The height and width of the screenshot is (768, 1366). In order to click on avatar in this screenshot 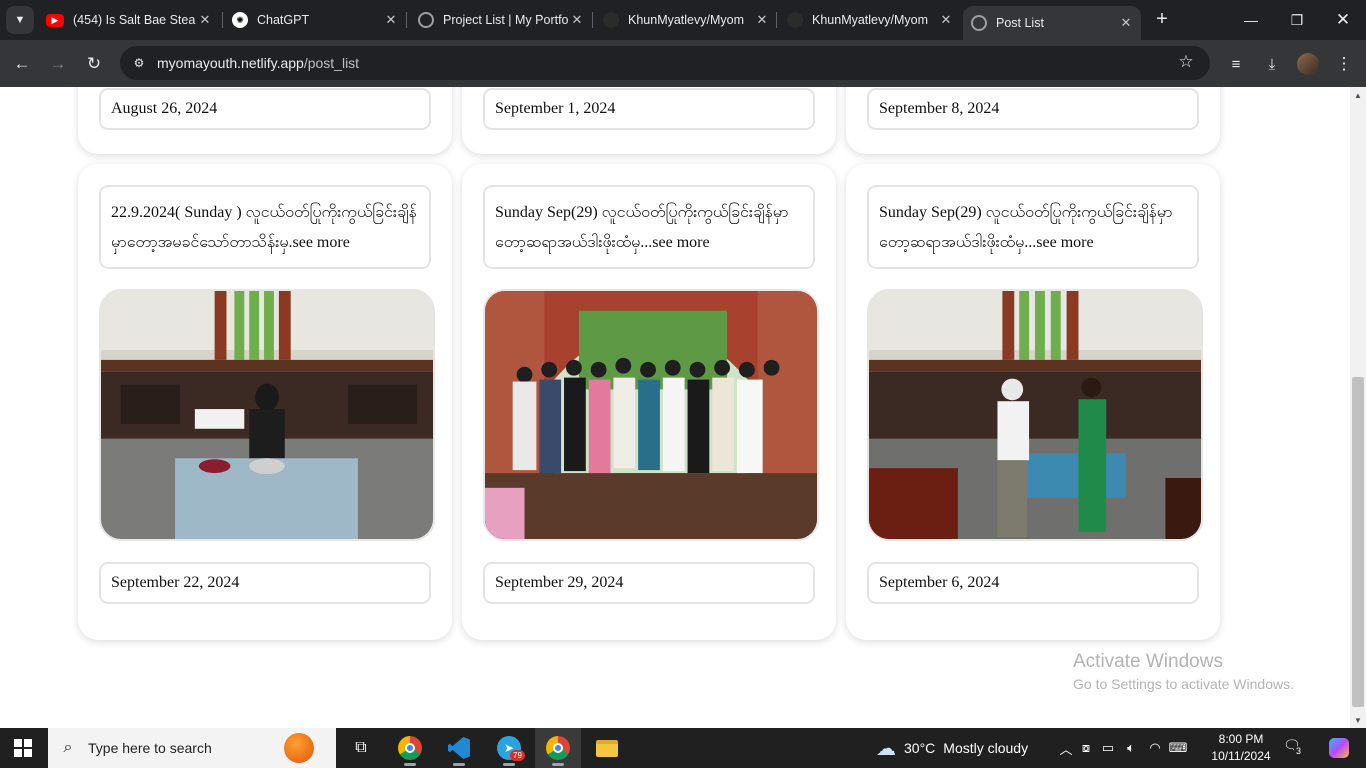, I will do `click(1308, 64)`.